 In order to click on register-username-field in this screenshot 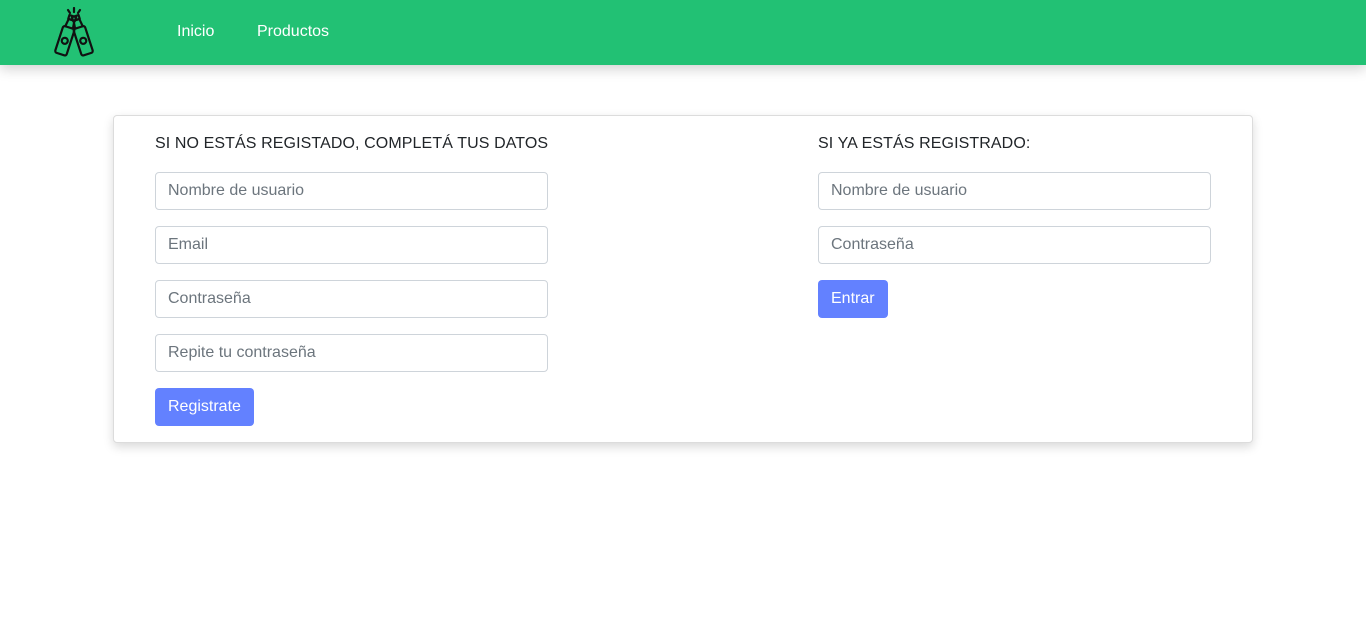, I will do `click(351, 191)`.